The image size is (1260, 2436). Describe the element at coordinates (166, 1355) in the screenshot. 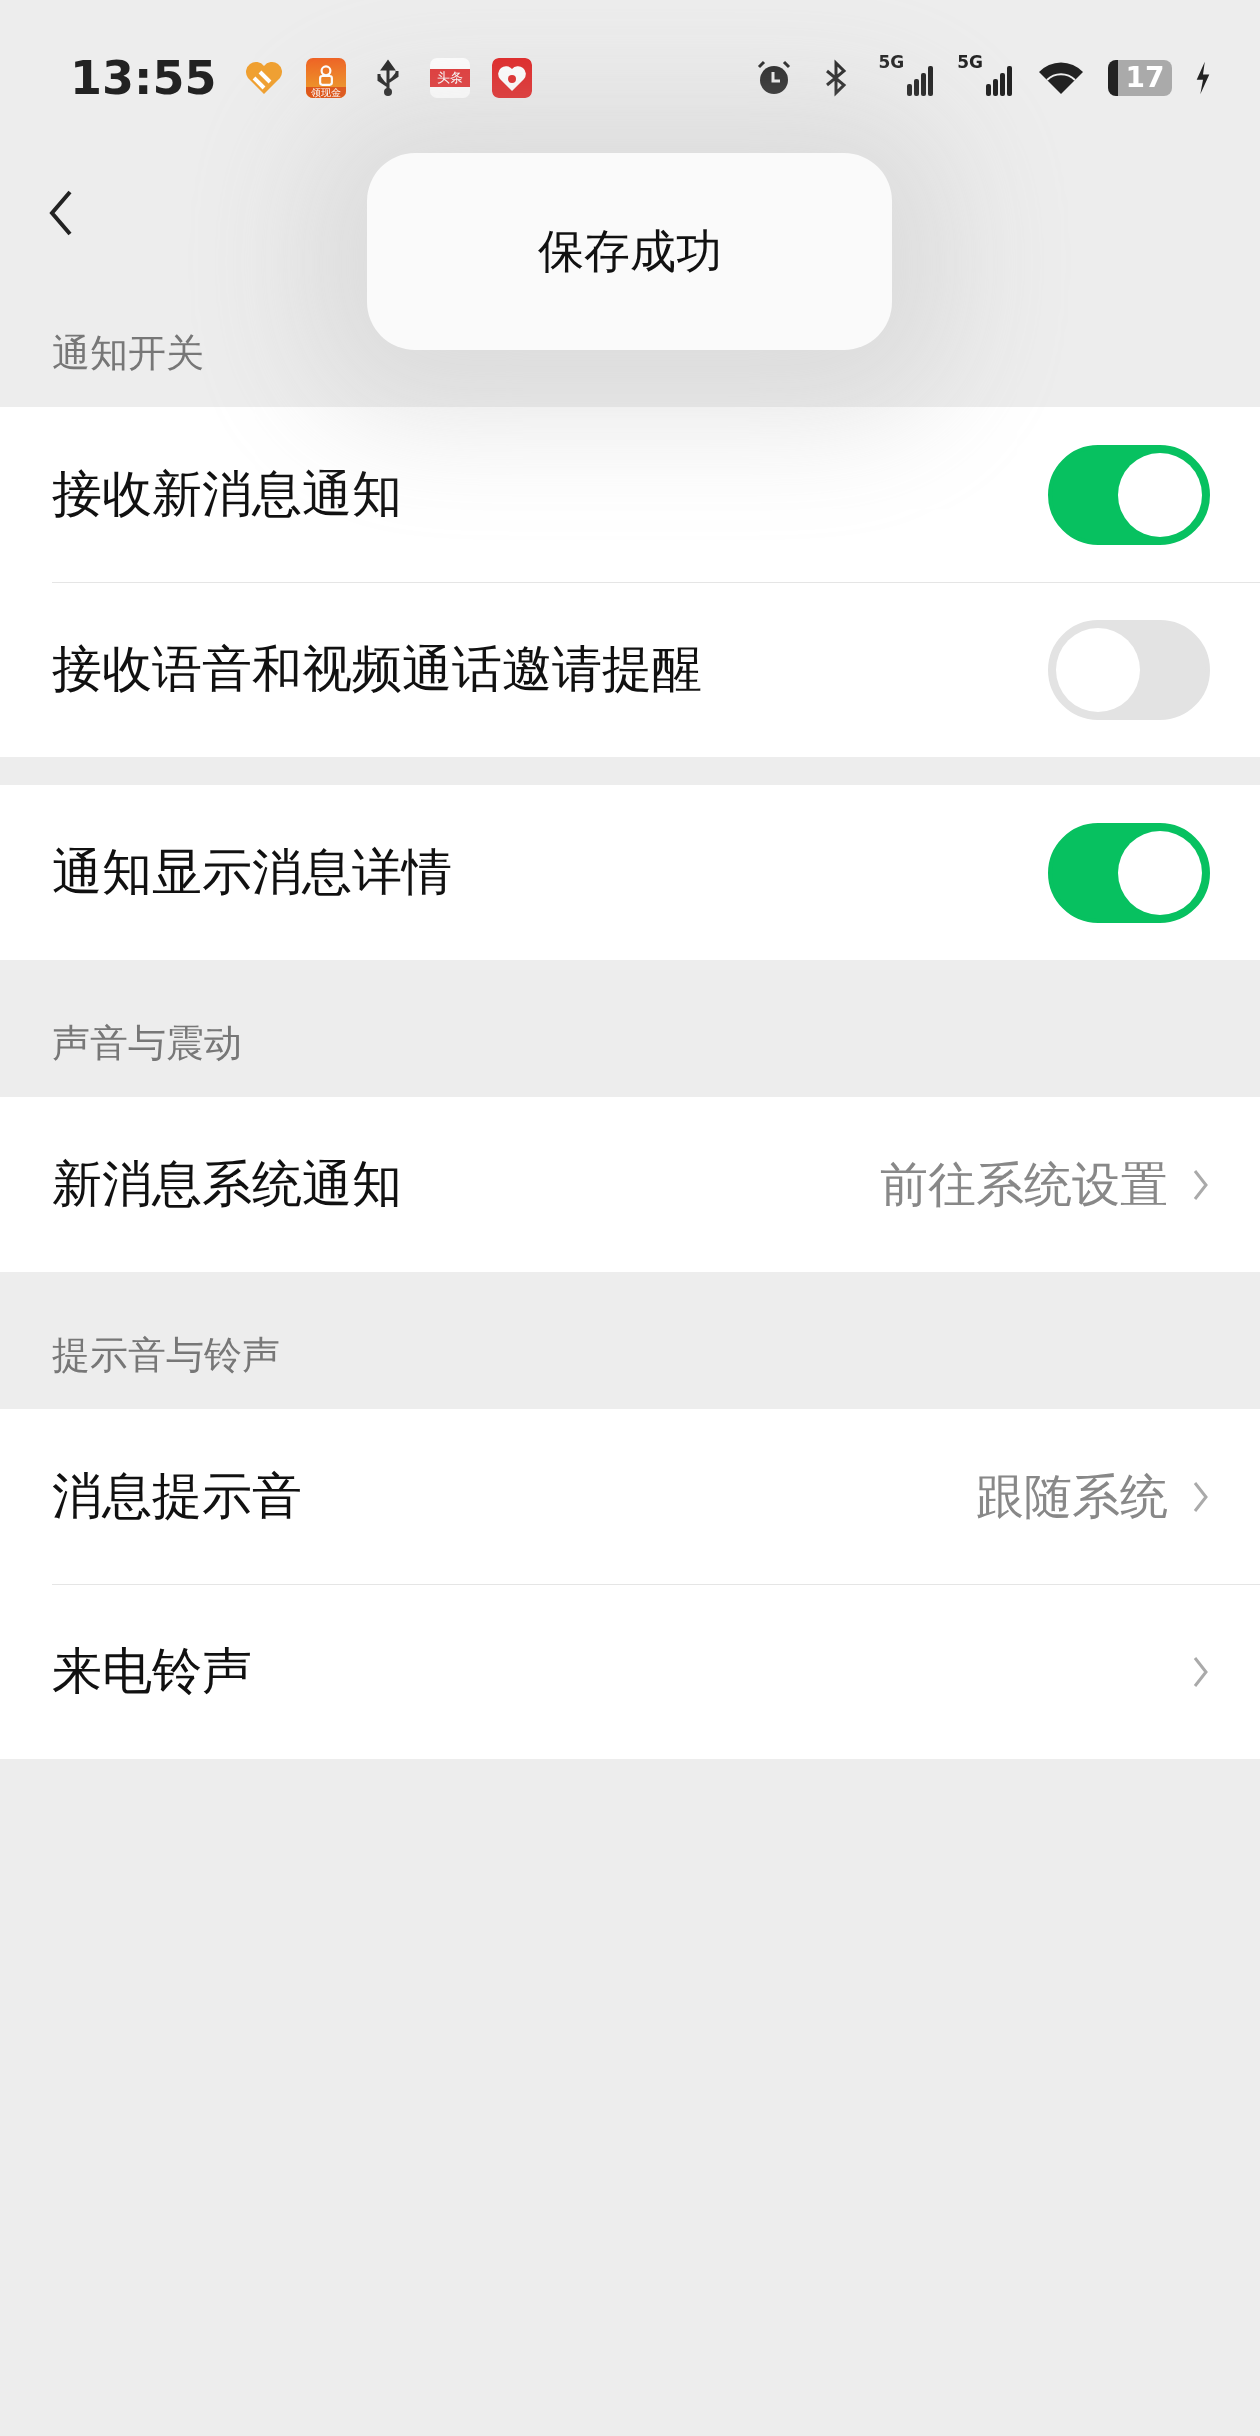

I see `section-header: 提示音与铃声` at that location.